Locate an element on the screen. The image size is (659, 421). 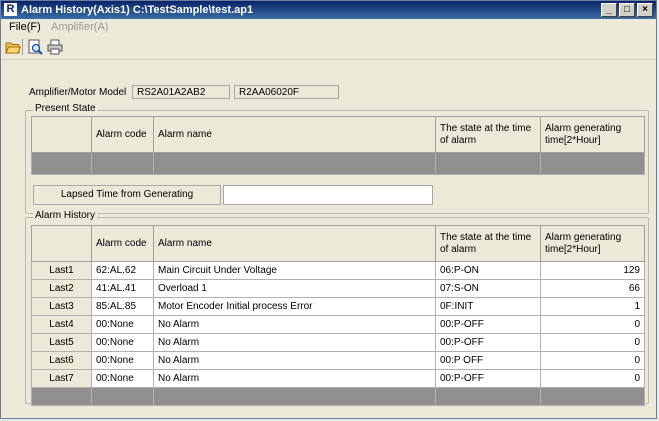
minimize-button: _ is located at coordinates (609, 10).